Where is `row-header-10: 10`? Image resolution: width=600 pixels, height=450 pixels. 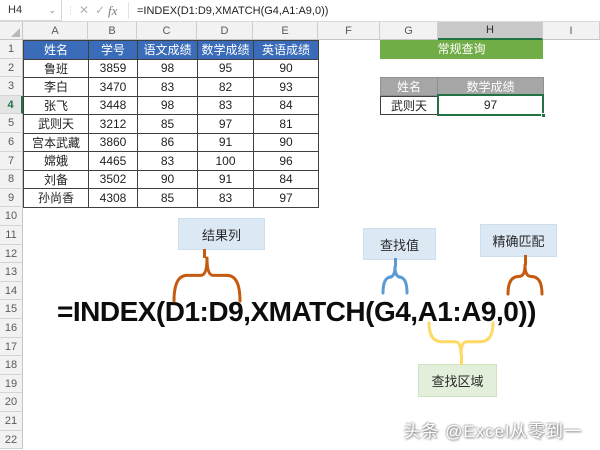
row-header-10: 10 is located at coordinates (11, 216).